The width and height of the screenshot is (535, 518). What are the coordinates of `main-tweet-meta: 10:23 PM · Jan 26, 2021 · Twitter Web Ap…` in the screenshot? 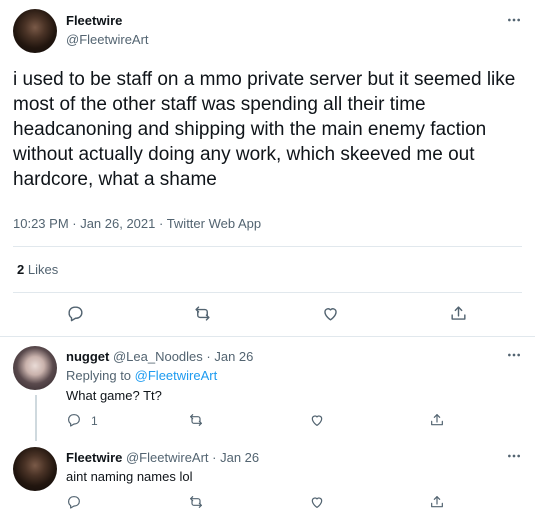 It's located at (137, 223).